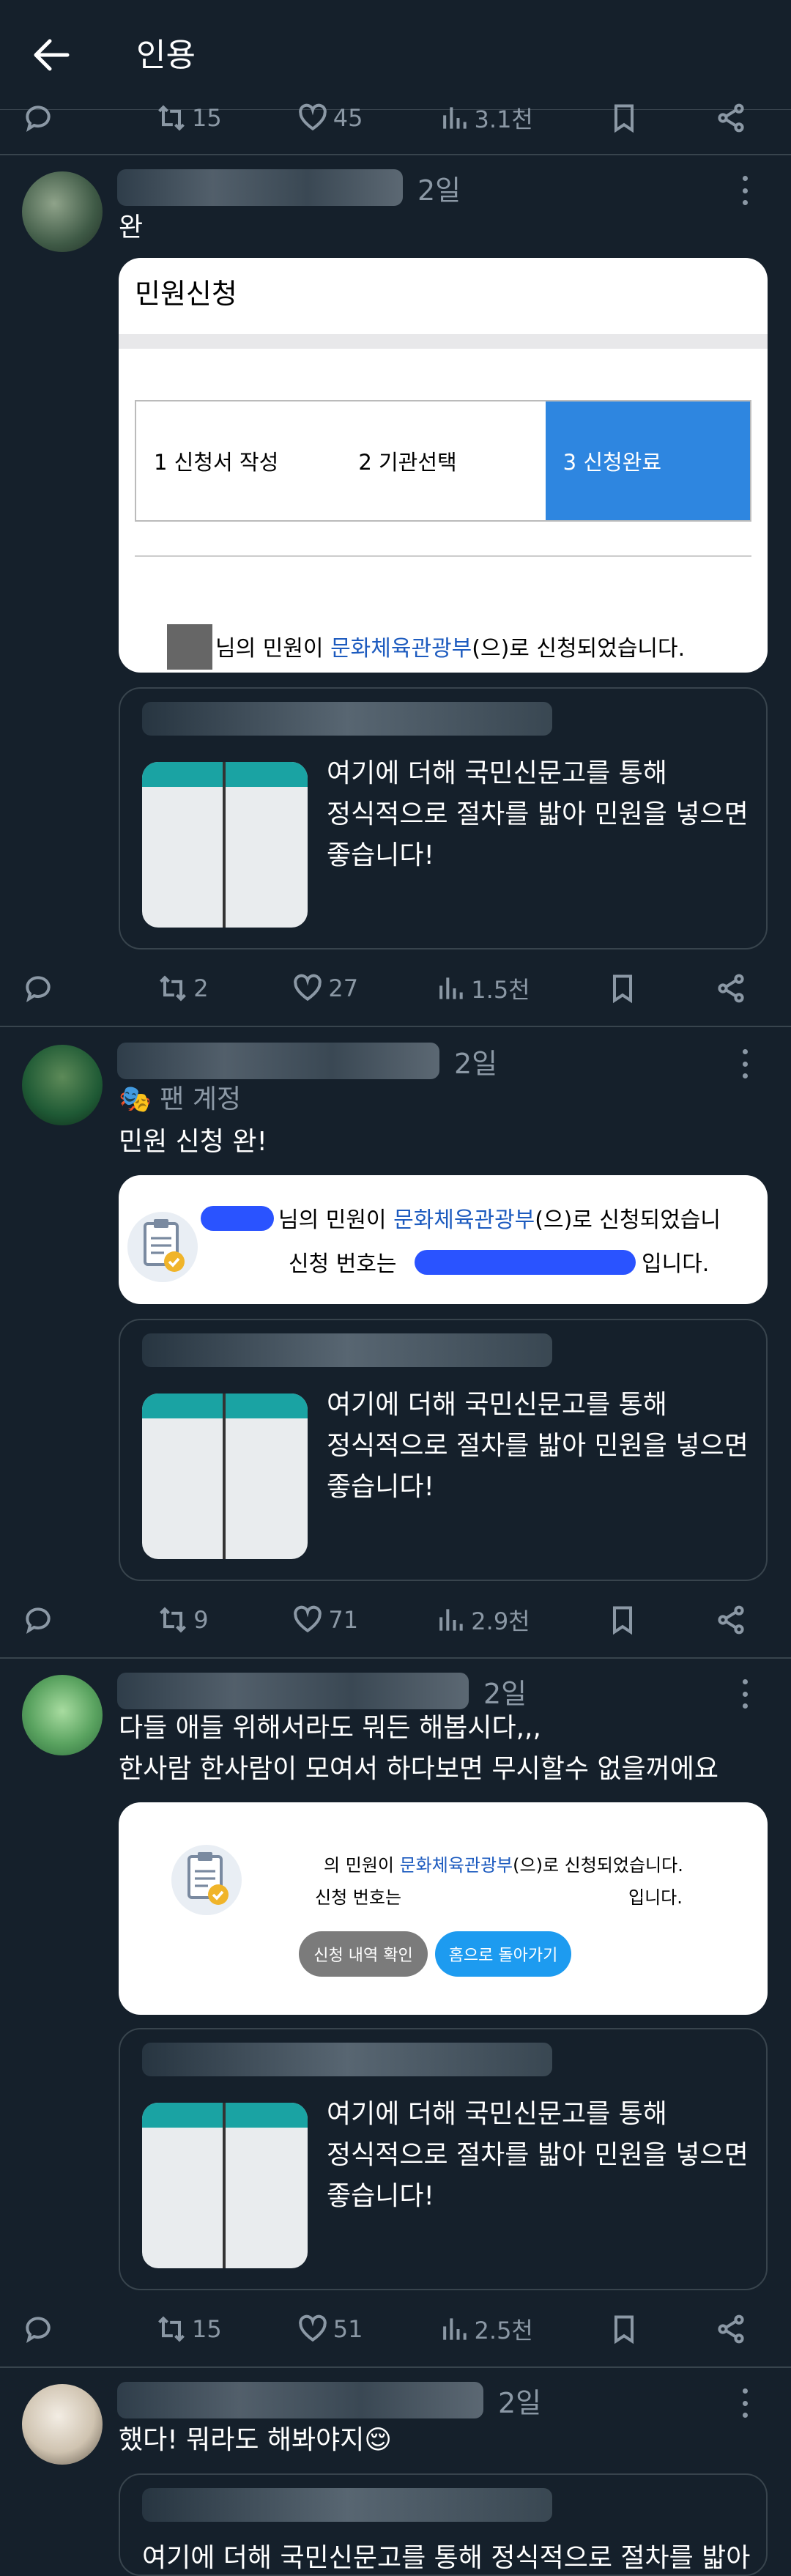  What do you see at coordinates (503, 119) in the screenshot?
I see `view-count: 3.1천` at bounding box center [503, 119].